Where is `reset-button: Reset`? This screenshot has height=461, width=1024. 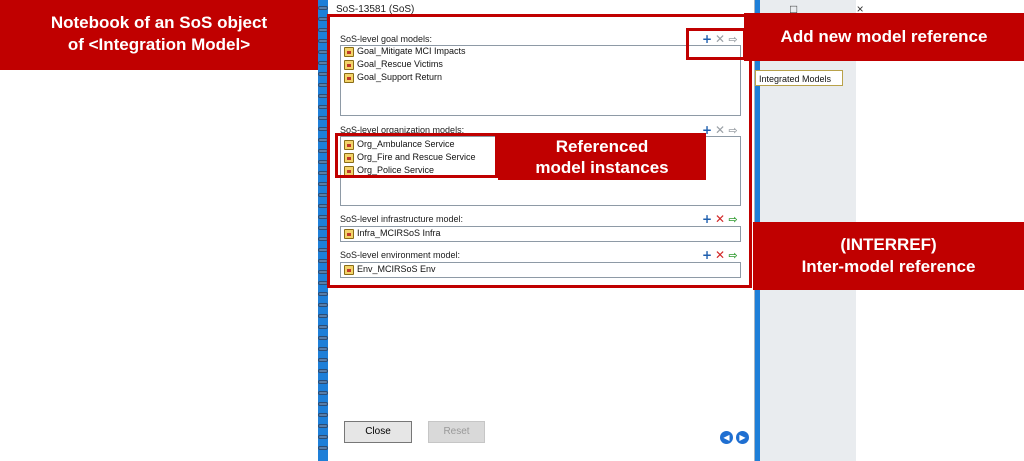
reset-button: Reset is located at coordinates (456, 432).